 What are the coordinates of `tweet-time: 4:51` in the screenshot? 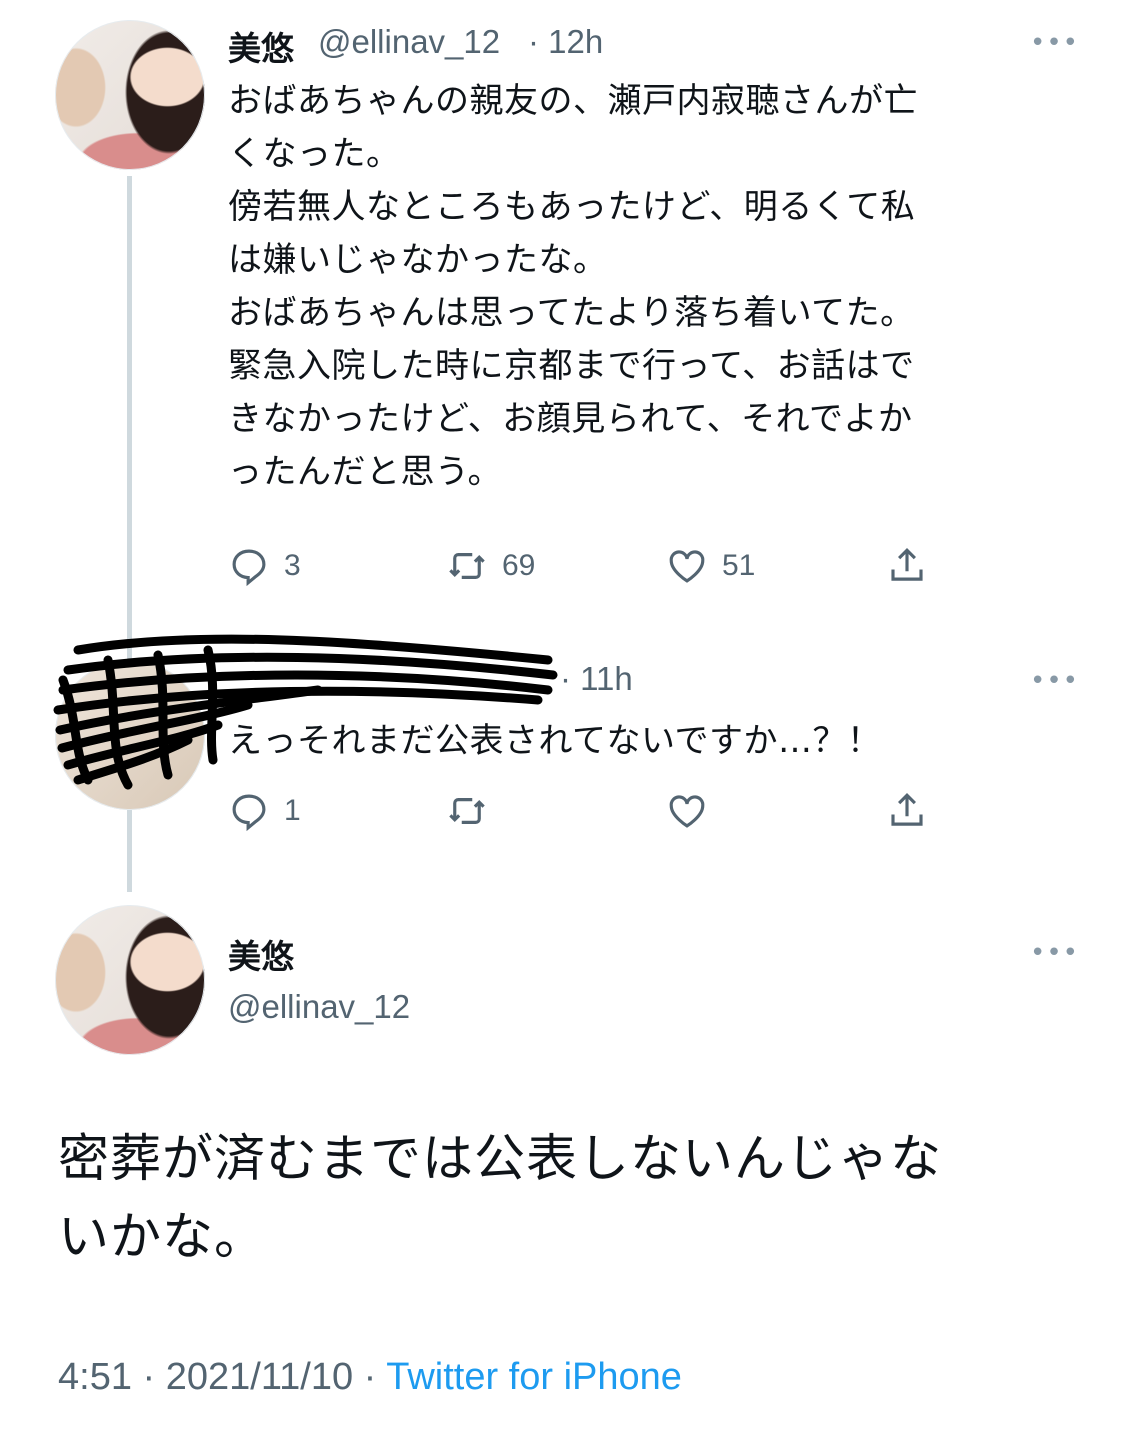 It's located at (95, 1377).